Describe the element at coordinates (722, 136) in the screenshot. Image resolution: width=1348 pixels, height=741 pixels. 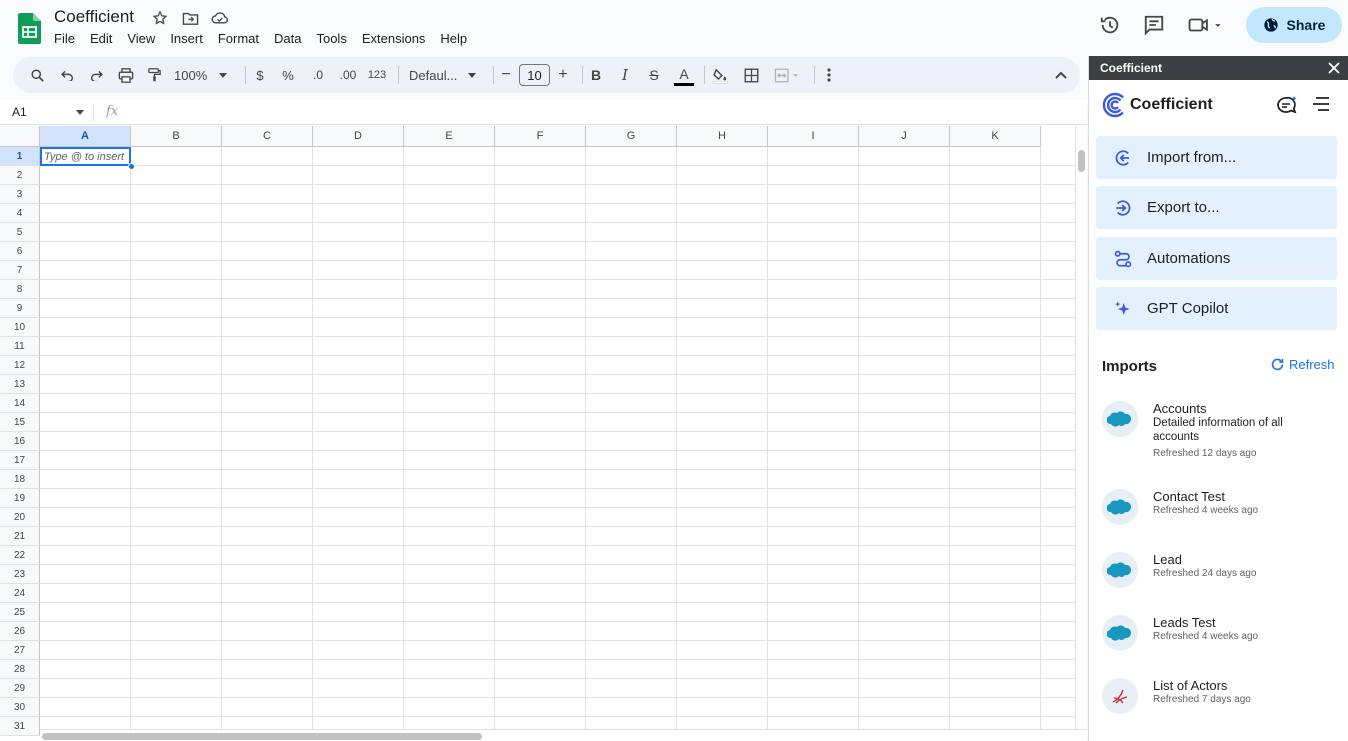
I see `column-header: H` at that location.